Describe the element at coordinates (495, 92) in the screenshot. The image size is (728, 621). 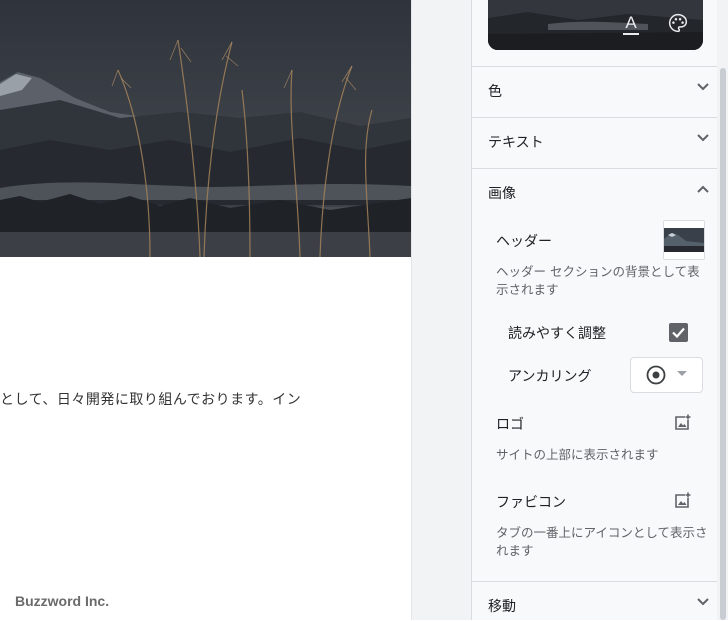
I see `section-color-title: 色` at that location.